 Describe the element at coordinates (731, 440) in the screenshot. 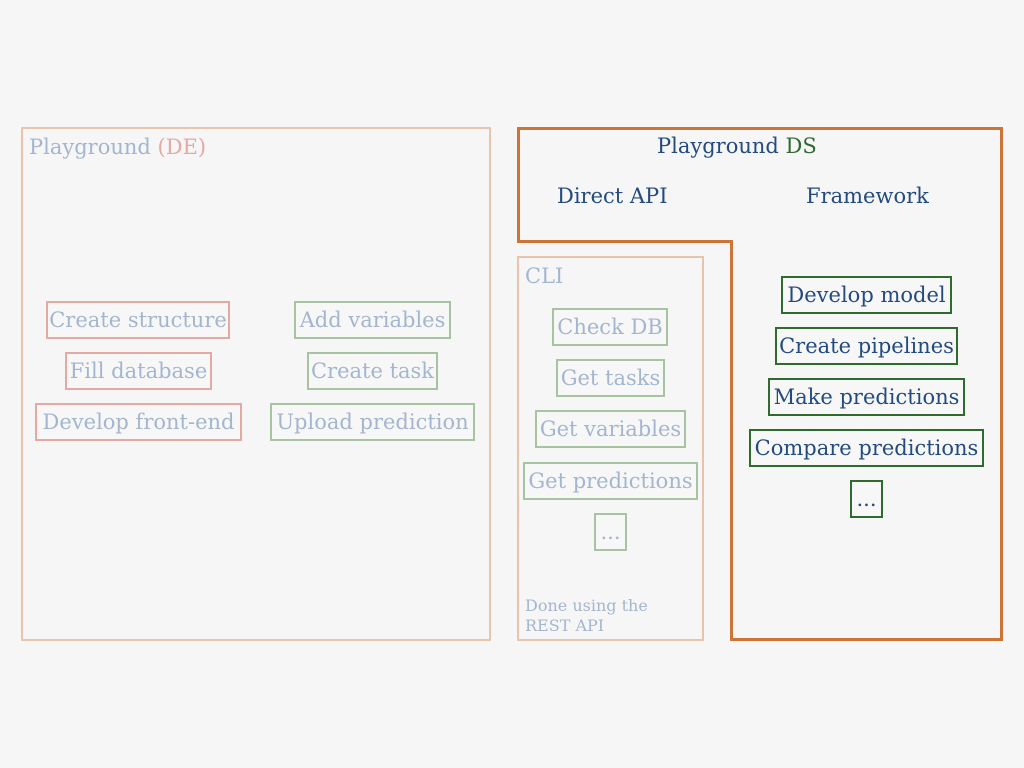

I see `ds-border-left-lower` at that location.